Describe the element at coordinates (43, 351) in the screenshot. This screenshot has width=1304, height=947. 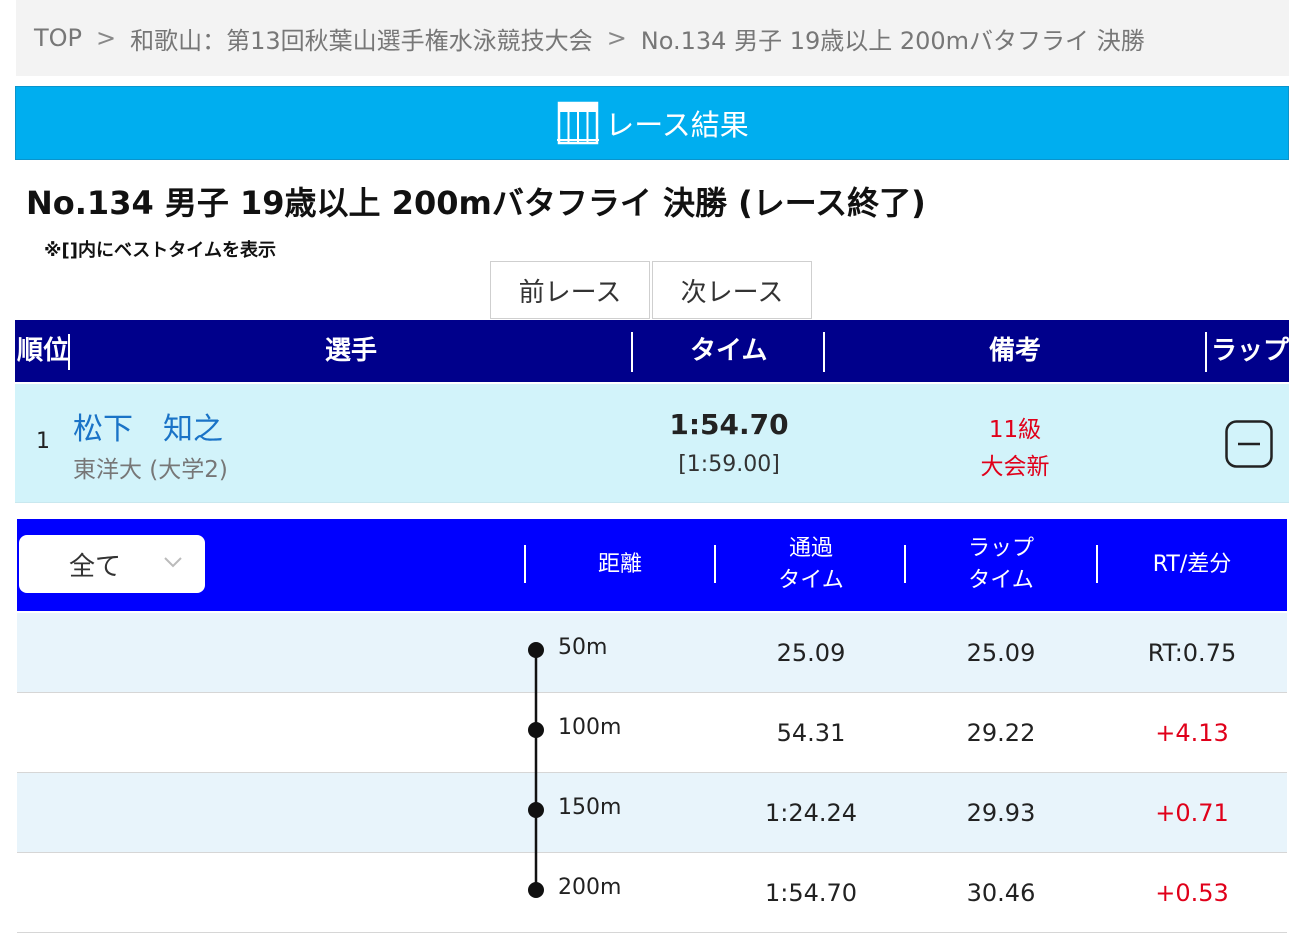
I see `rank-header: 順位` at that location.